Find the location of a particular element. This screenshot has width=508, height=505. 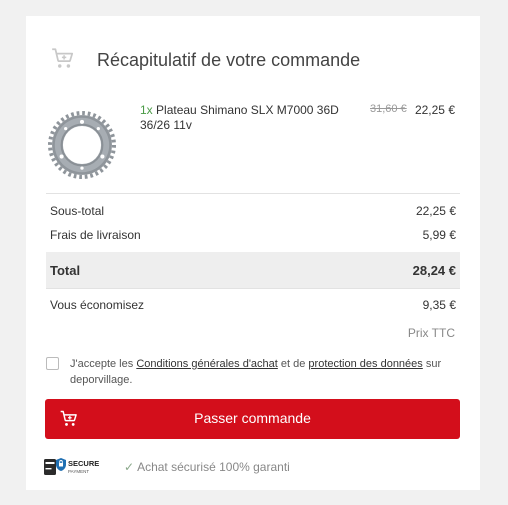

terms-checkbox is located at coordinates (52, 363).